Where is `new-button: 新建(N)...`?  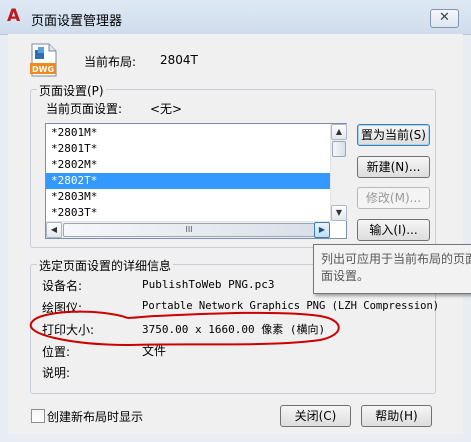 new-button: 新建(N)... is located at coordinates (393, 167).